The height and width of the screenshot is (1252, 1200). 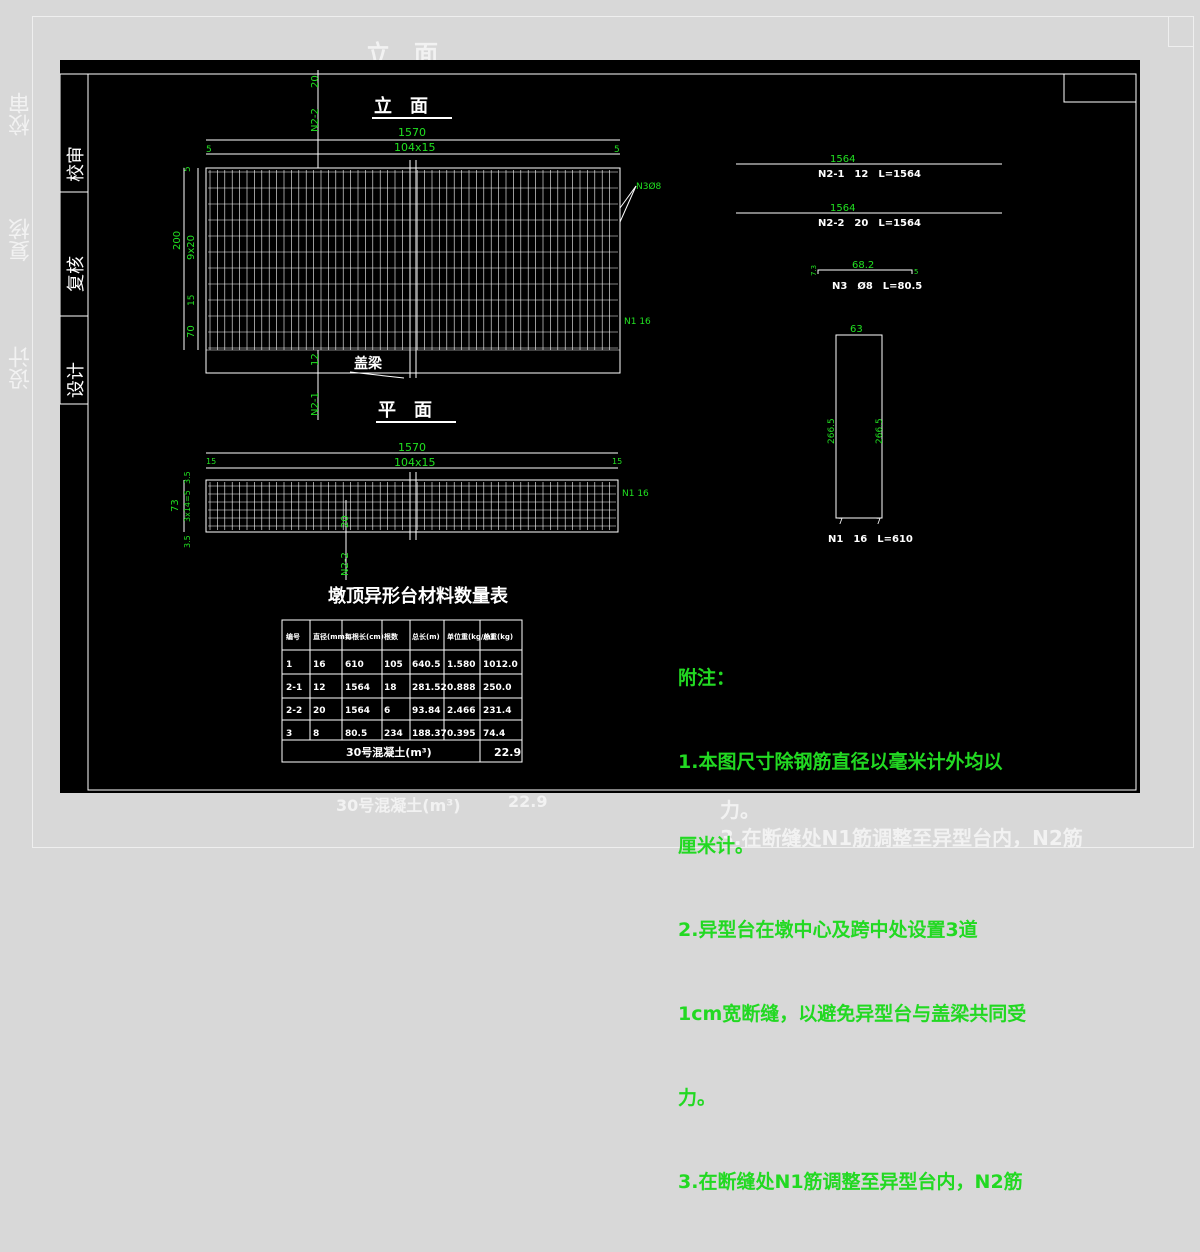 What do you see at coordinates (393, 665) in the screenshot?
I see `table-cell: 105` at bounding box center [393, 665].